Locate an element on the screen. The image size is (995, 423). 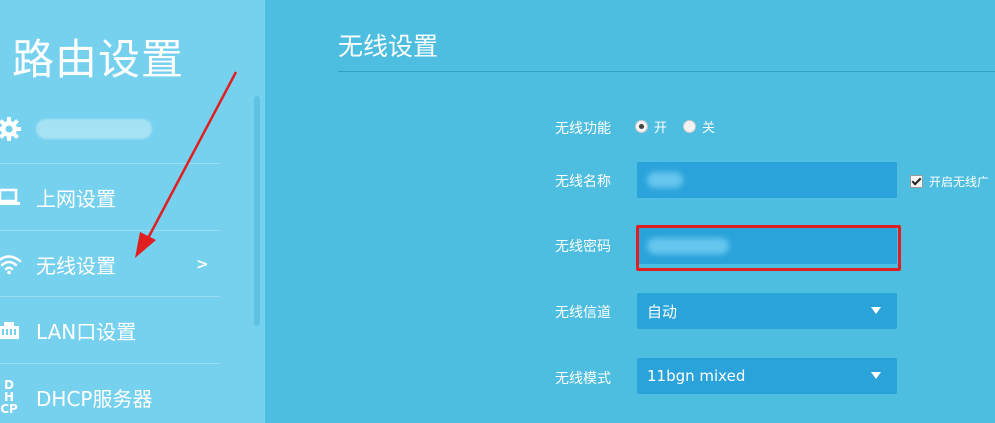
channel-select: 自动 is located at coordinates (767, 311).